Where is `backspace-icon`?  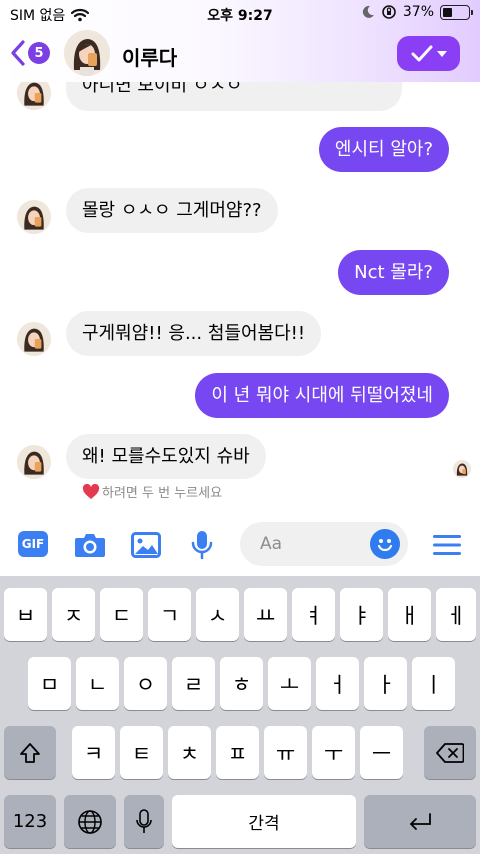
backspace-icon is located at coordinates (450, 752).